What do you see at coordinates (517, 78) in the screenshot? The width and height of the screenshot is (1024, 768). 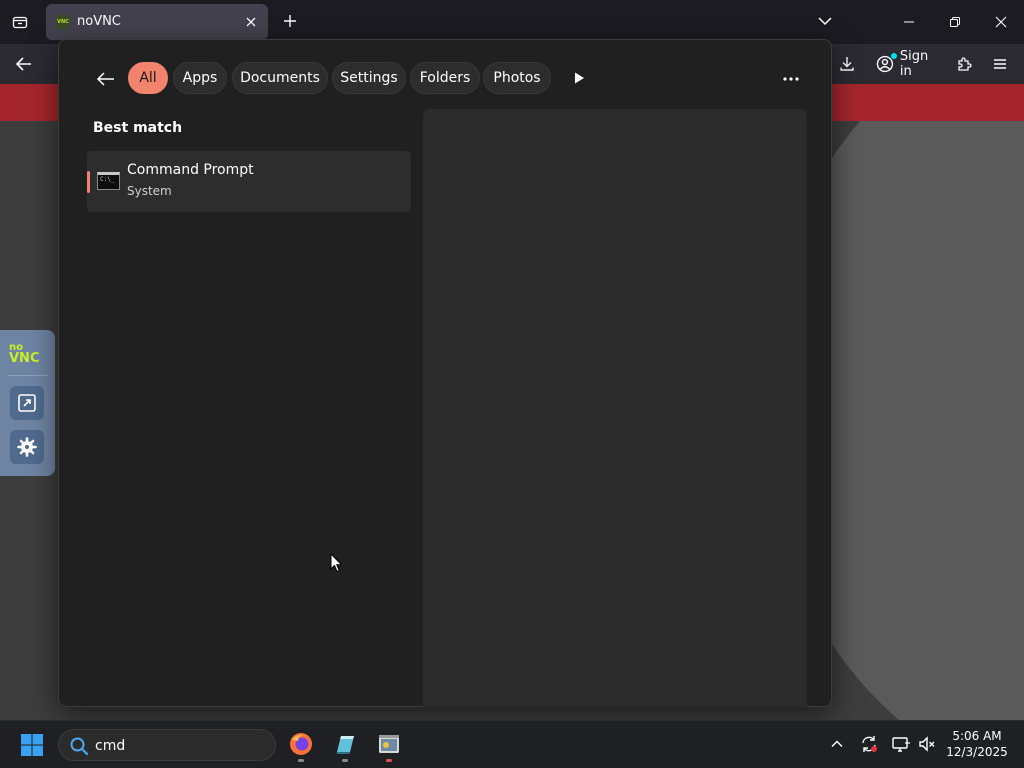 I see `filter-photos: Photos` at bounding box center [517, 78].